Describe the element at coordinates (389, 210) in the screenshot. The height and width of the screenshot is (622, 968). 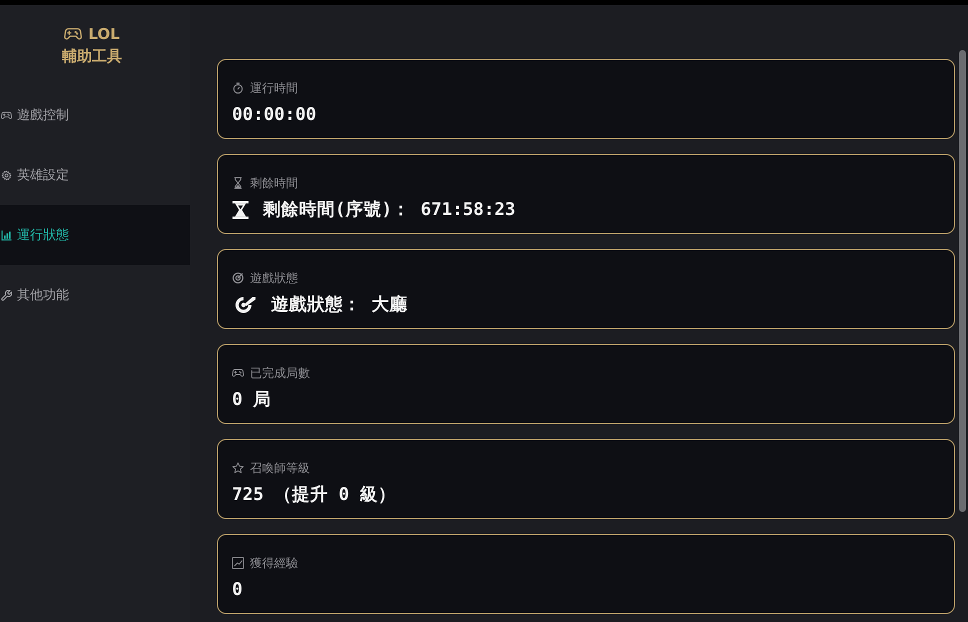
I see `stat-value: 剩餘時間(序號)： 671:58:23` at that location.